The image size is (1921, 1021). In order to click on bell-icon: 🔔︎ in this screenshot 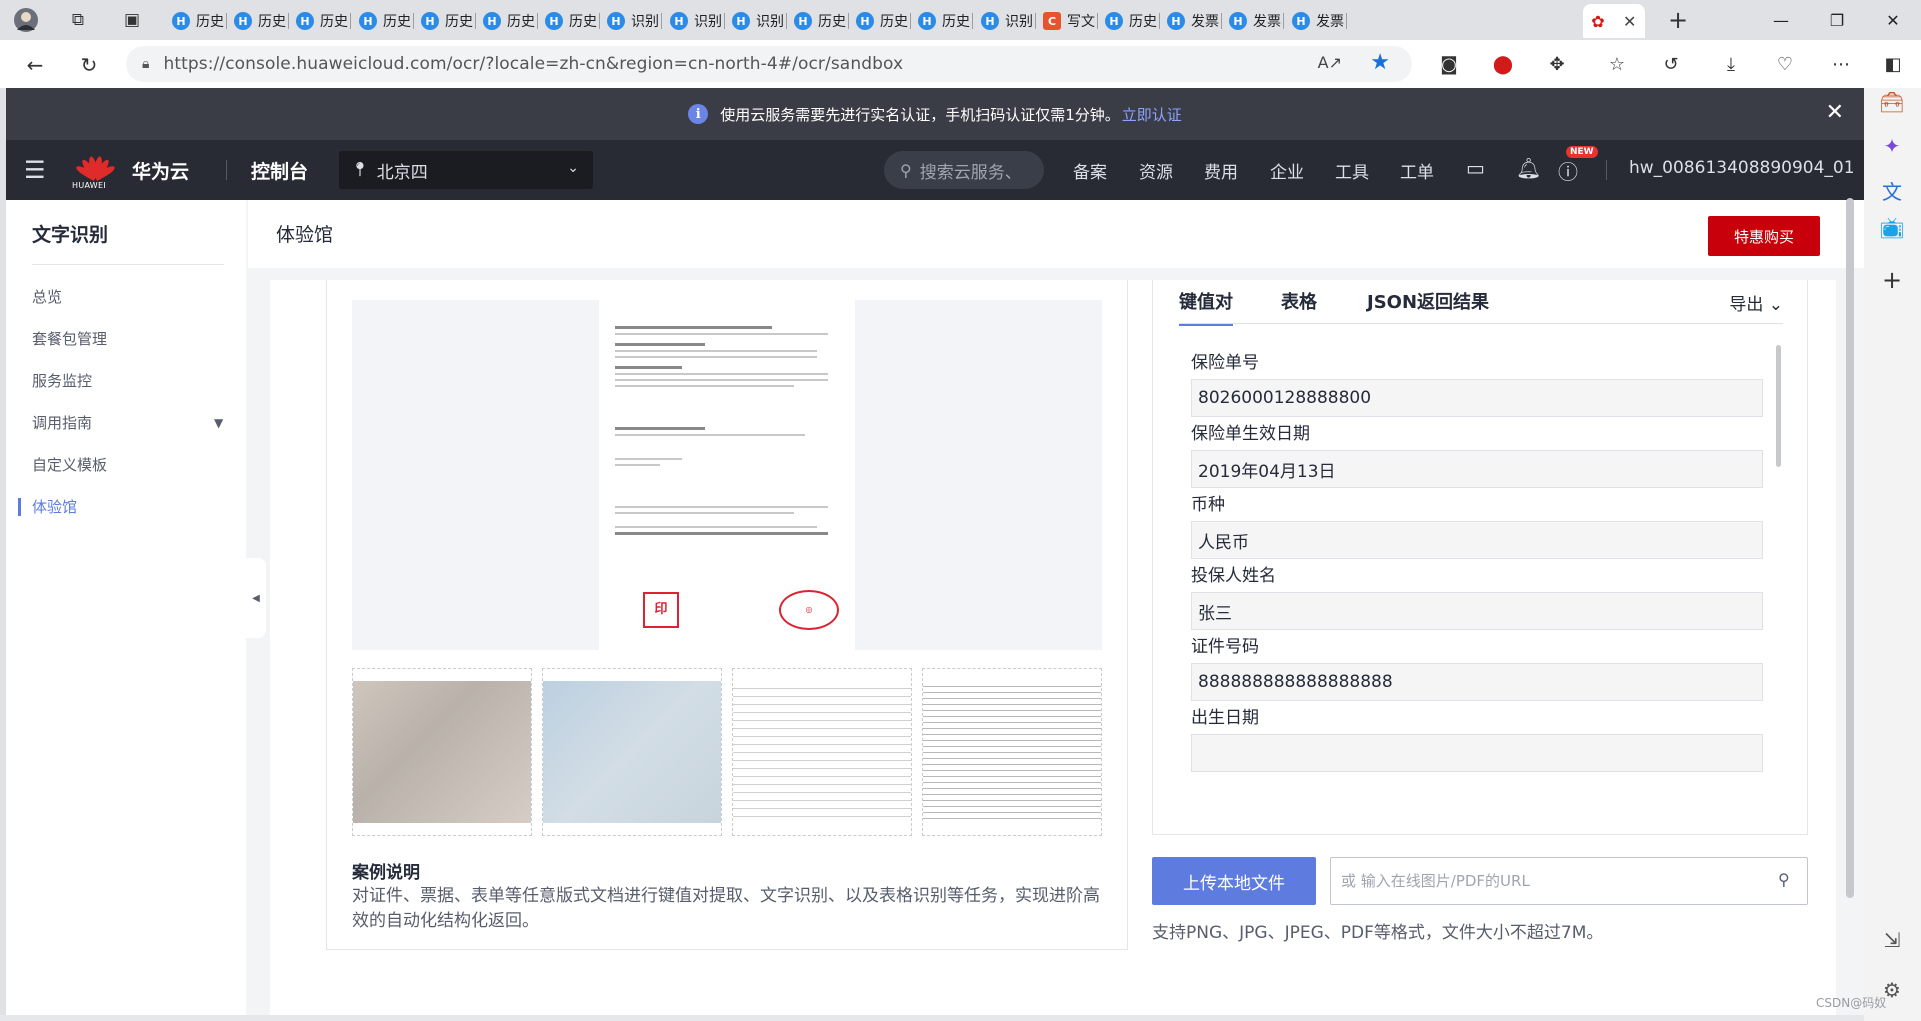, I will do `click(1528, 168)`.